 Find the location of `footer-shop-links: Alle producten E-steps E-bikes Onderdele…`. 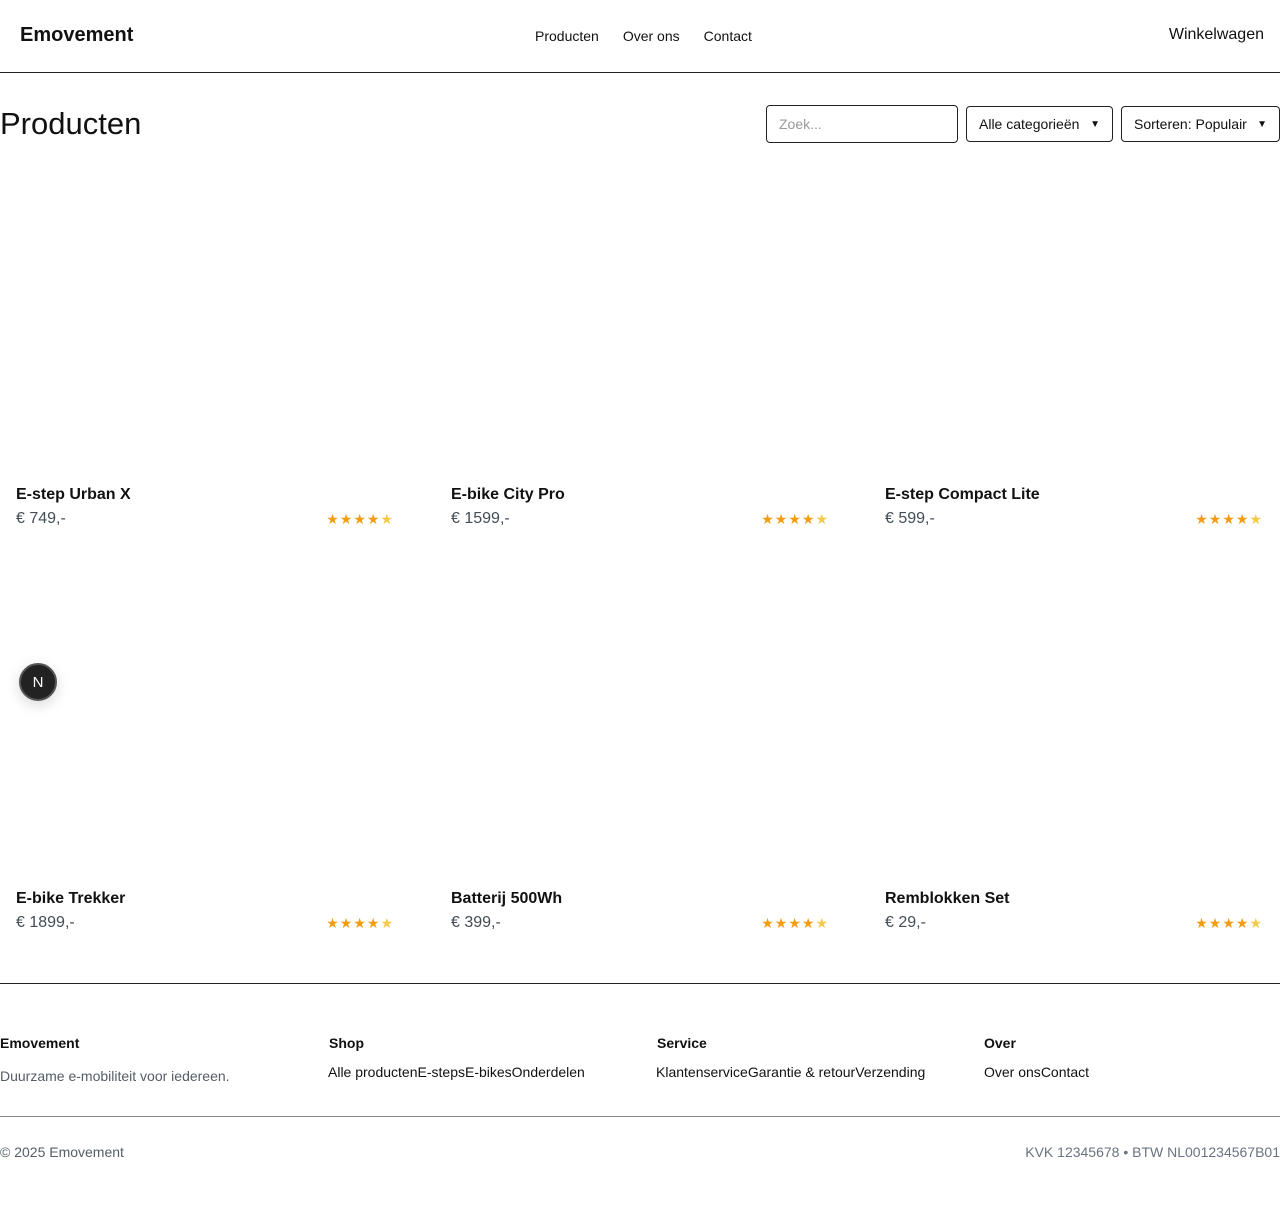

footer-shop-links: Alle producten E-steps E-bikes Onderdele… is located at coordinates (456, 1072).